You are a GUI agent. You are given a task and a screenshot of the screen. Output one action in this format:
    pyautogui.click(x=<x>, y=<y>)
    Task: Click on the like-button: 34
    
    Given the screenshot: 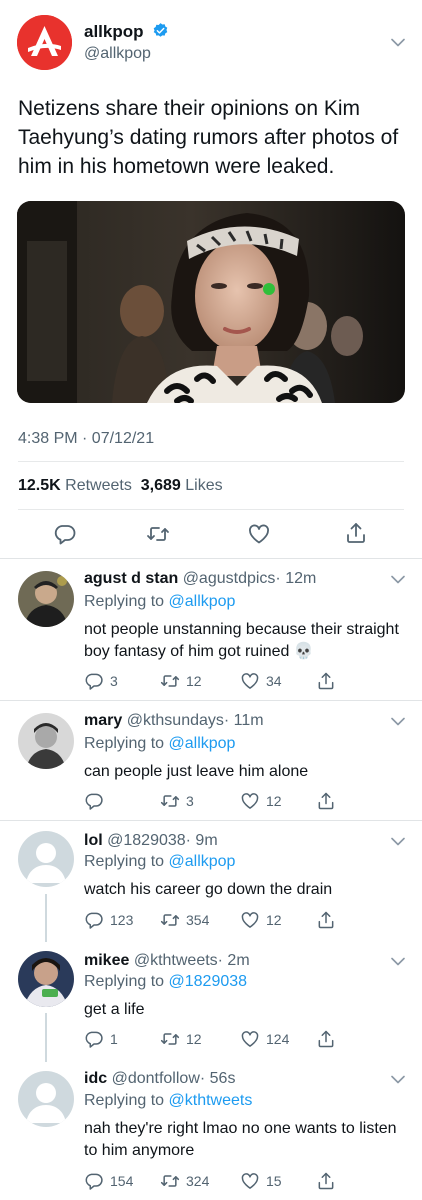 What is the action you would take?
    pyautogui.click(x=261, y=681)
    